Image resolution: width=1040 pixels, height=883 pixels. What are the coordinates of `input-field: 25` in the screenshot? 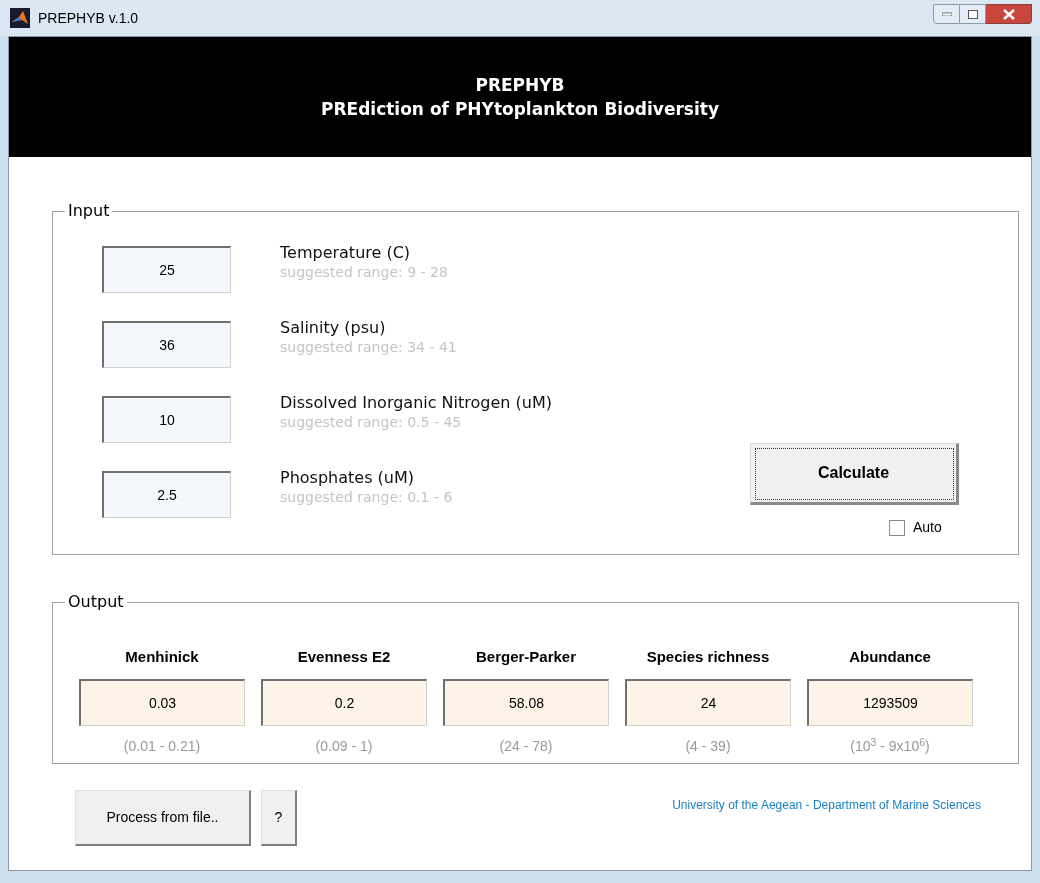 It's located at (166, 269).